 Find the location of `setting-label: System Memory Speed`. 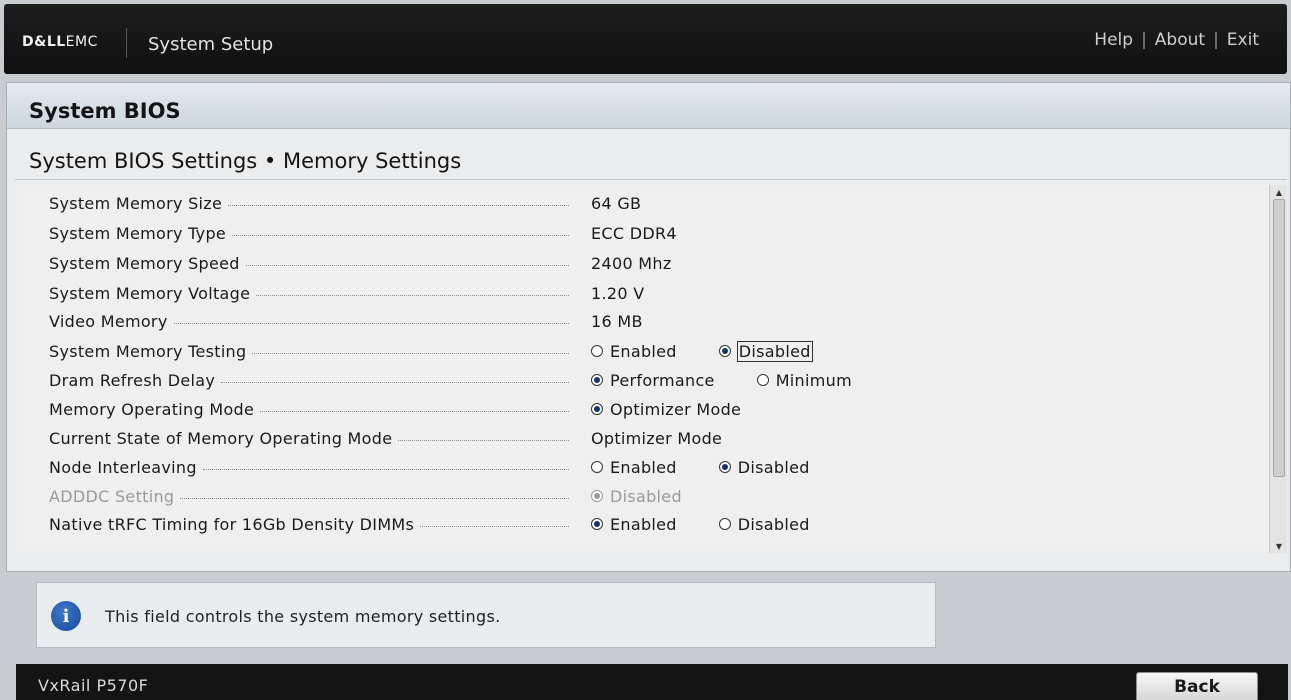

setting-label: System Memory Speed is located at coordinates (309, 263).